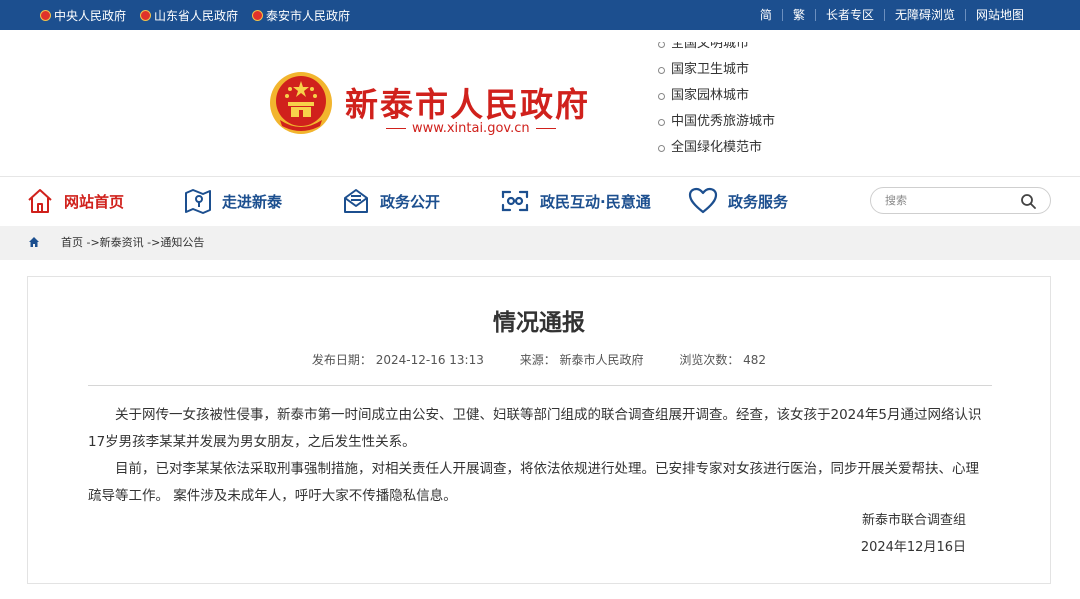  Describe the element at coordinates (738, 201) in the screenshot. I see `nav-gov-services: 政务服务` at that location.